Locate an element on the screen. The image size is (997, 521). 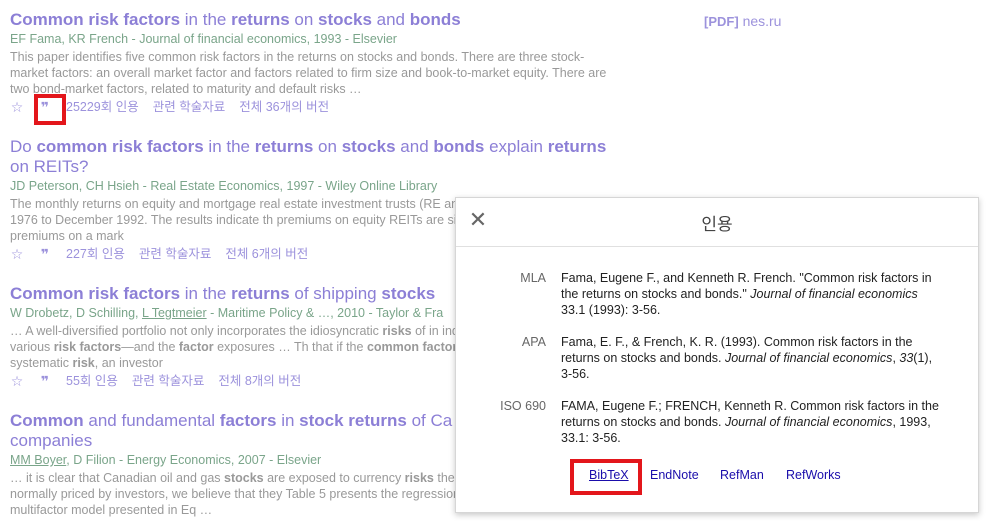
pdf-link: [PDF] nes.ru is located at coordinates (742, 21).